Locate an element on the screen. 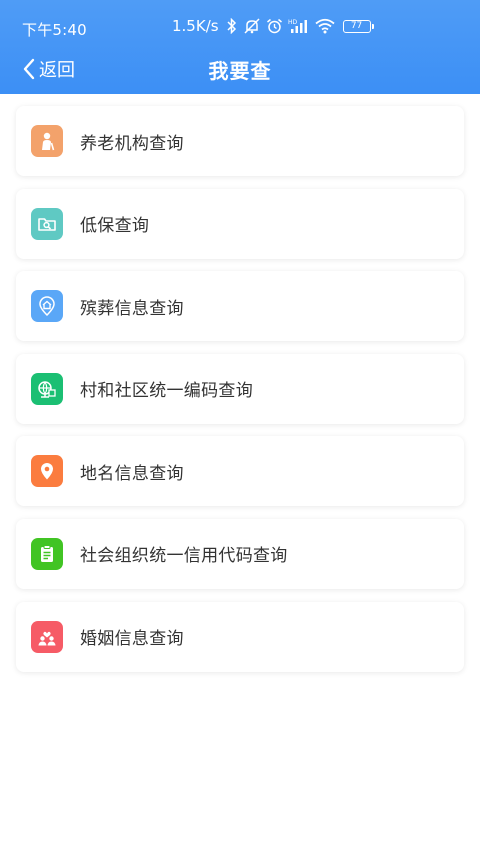 The width and height of the screenshot is (480, 853). battery-icon: 77 is located at coordinates (358, 26).